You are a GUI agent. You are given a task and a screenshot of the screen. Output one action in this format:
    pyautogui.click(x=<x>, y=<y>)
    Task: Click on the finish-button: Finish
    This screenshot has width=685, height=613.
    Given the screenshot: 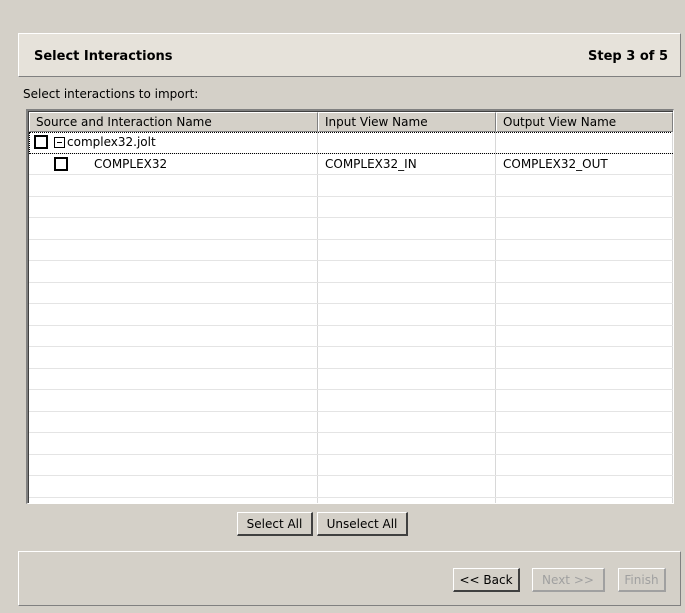 What is the action you would take?
    pyautogui.click(x=642, y=580)
    